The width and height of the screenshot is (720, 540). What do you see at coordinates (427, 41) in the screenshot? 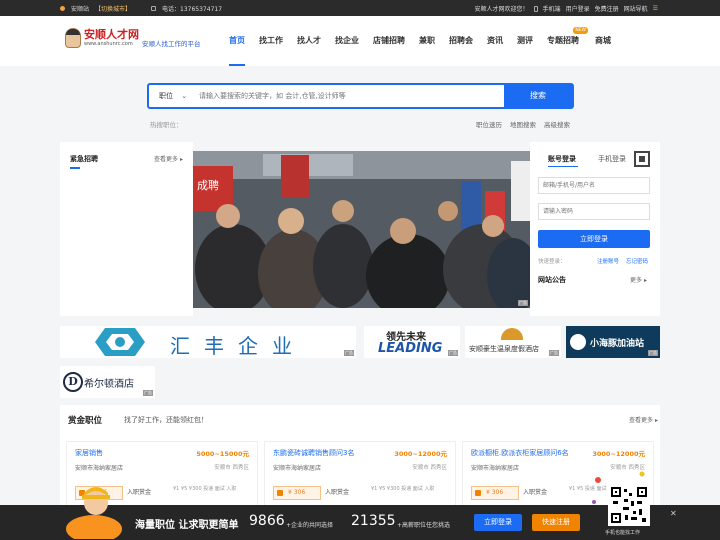
I see `nav-part-time: 兼职` at bounding box center [427, 41].